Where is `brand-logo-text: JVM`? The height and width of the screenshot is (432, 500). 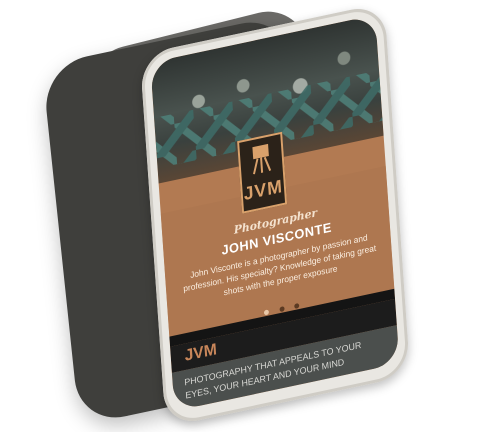
brand-logo-text: JVM is located at coordinates (200, 353).